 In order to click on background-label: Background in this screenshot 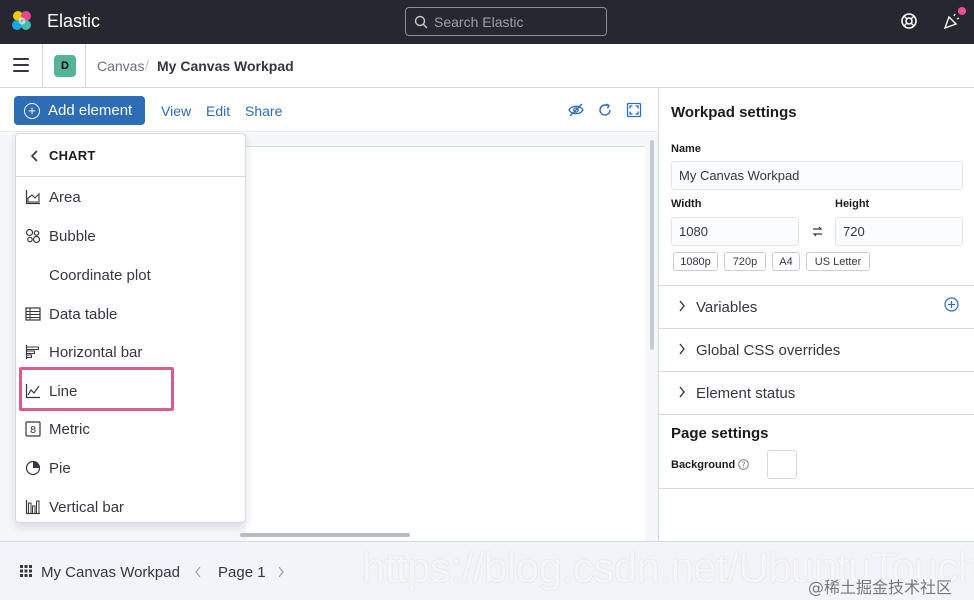, I will do `click(703, 465)`.